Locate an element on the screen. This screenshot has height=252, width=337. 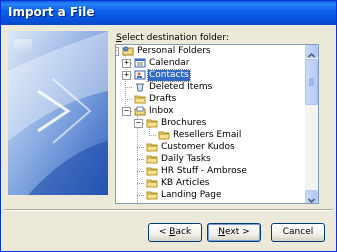
tree-item: Landing Page is located at coordinates (184, 195).